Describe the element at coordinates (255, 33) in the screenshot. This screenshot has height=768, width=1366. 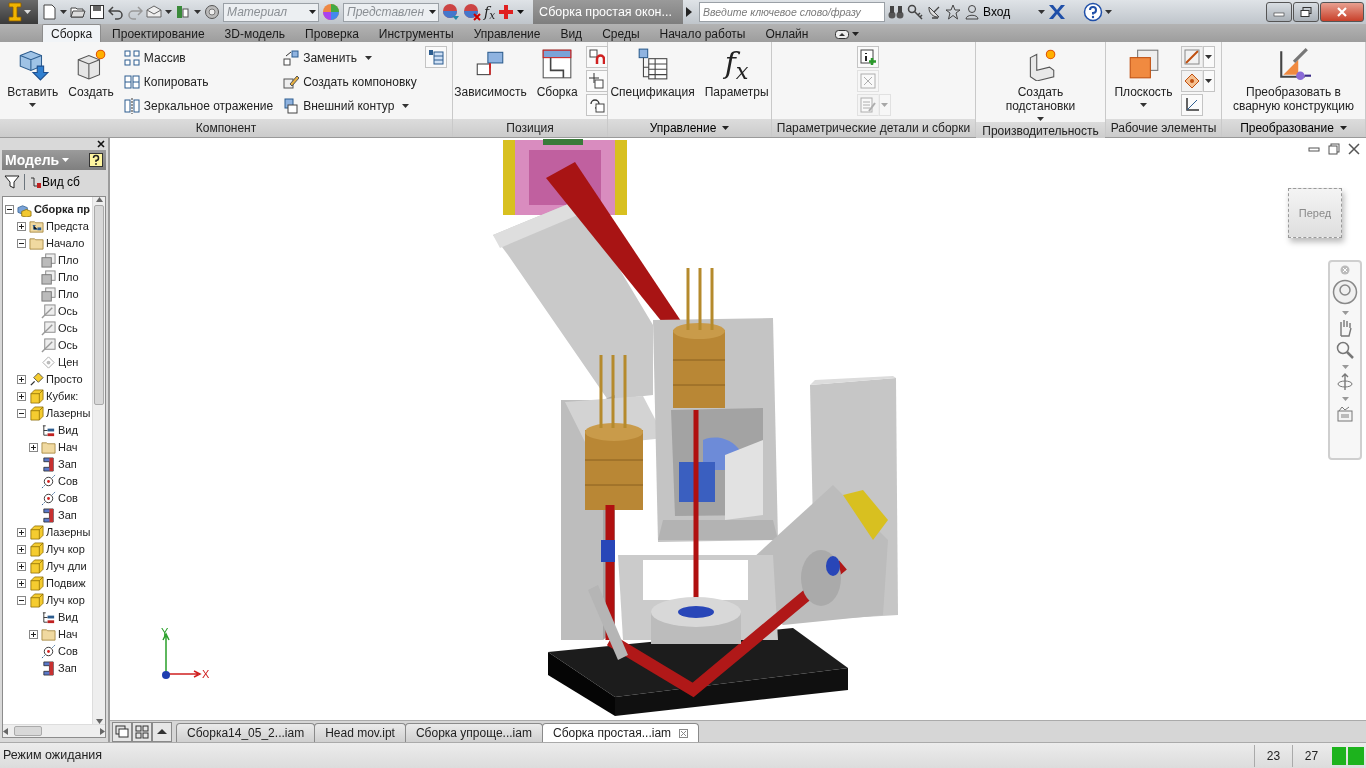
I see `ribbon-tab: 3D-модель` at that location.